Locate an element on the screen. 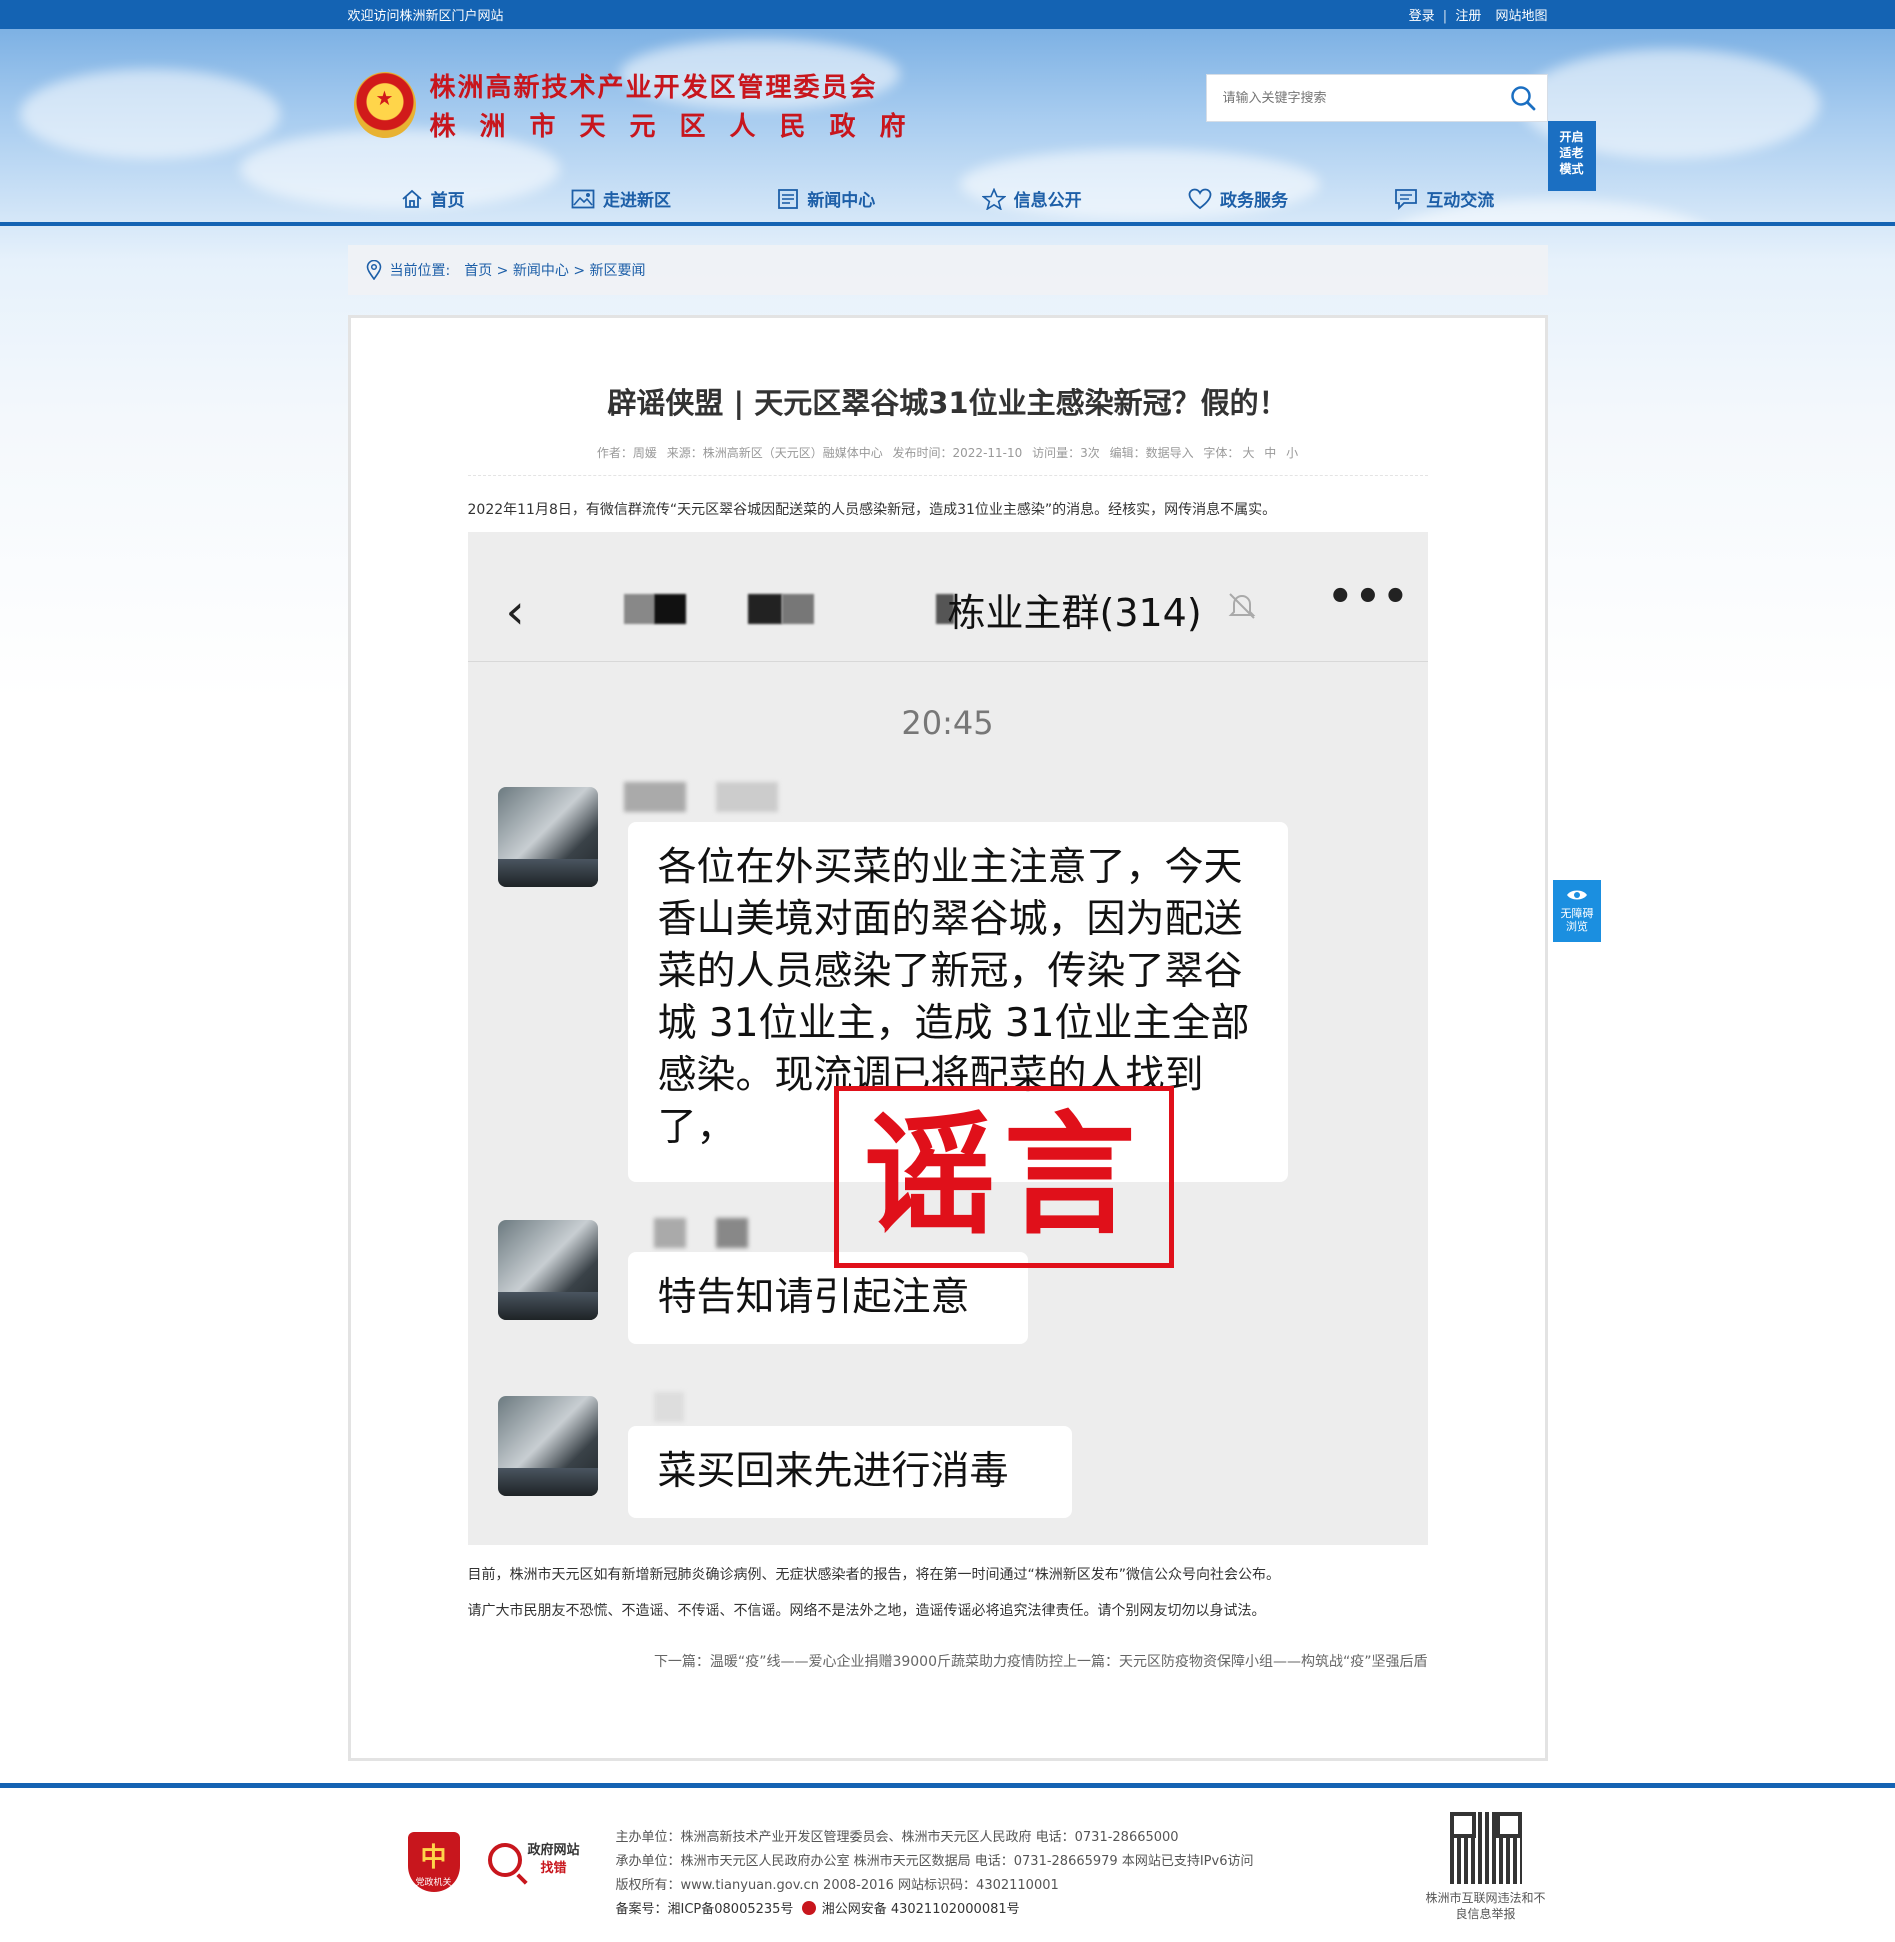 The width and height of the screenshot is (1895, 1942). nav-item-about: 走进新区 is located at coordinates (621, 198).